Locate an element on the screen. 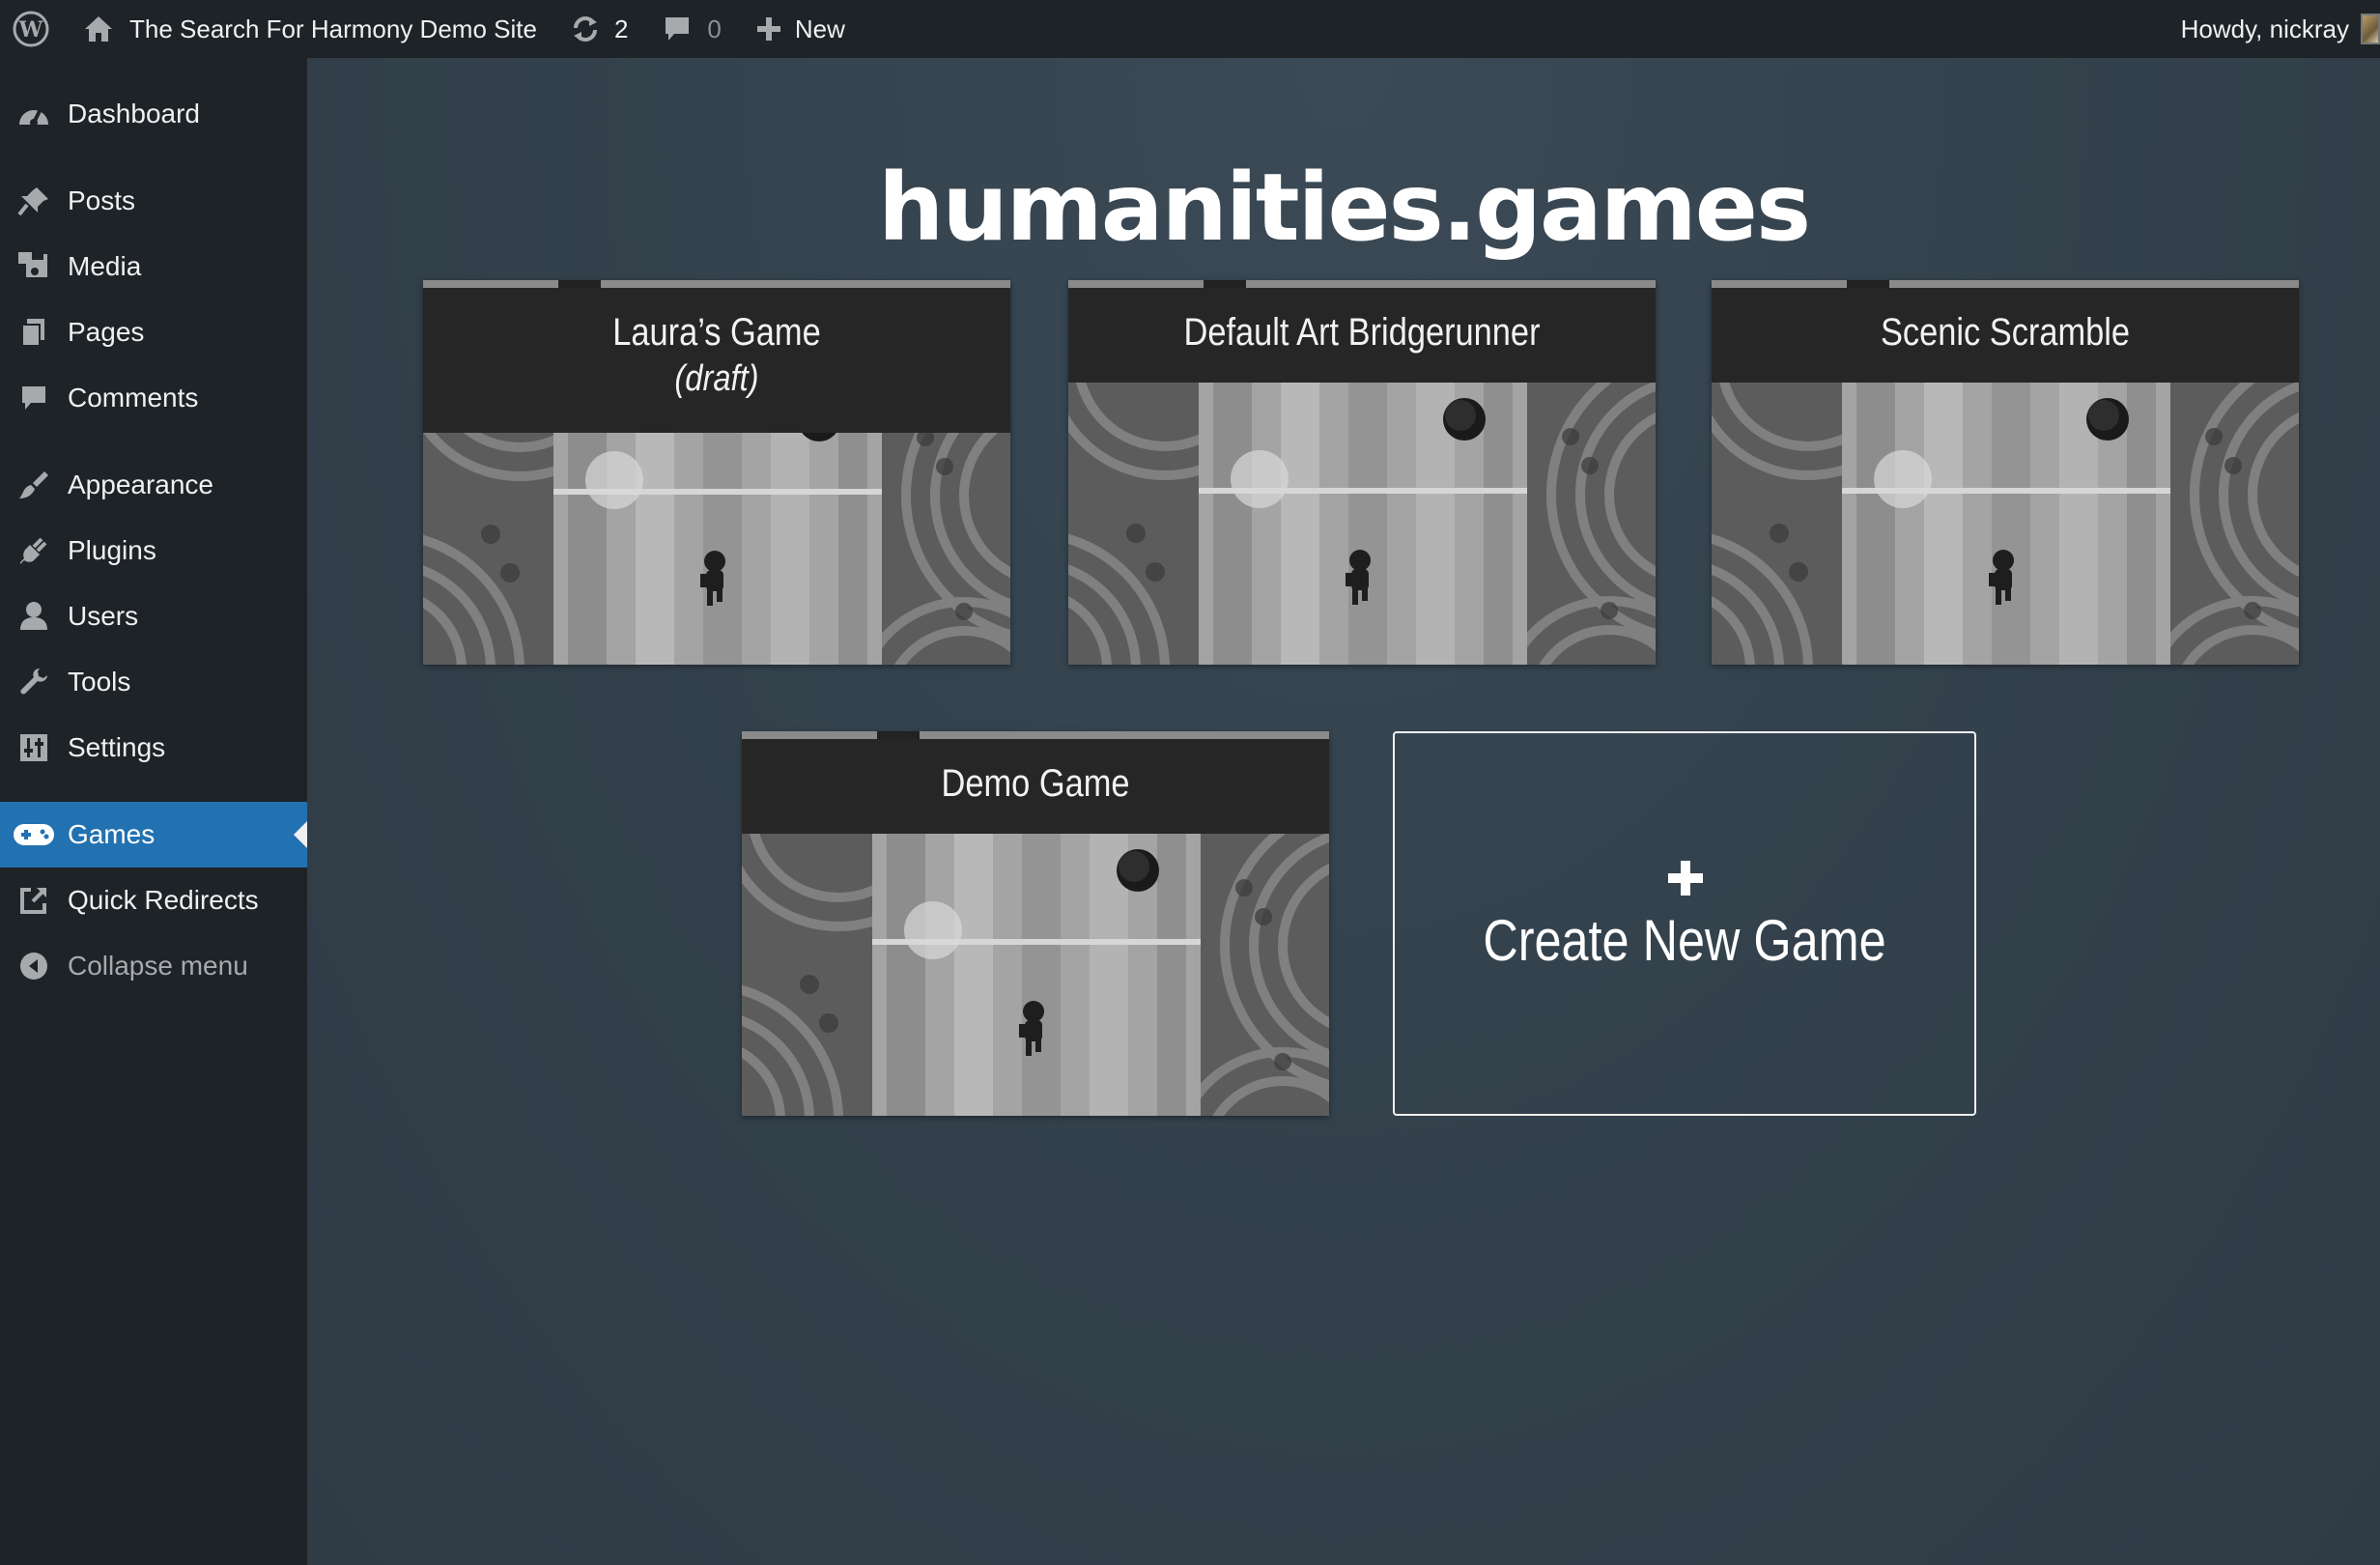 This screenshot has height=1565, width=2380. wrench-icon is located at coordinates (34, 682).